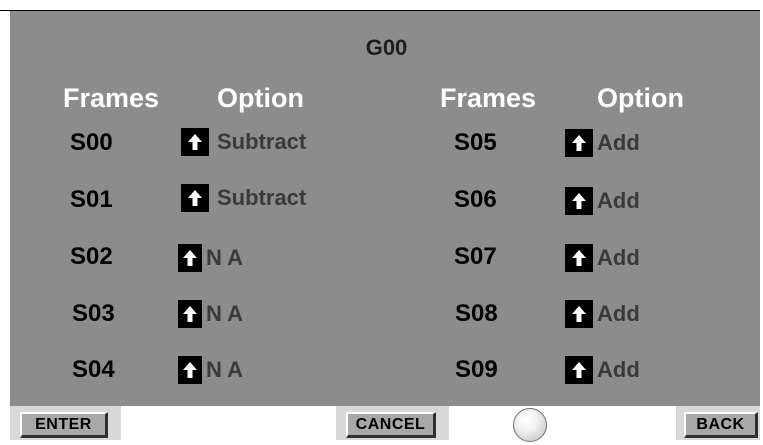 The width and height of the screenshot is (763, 445). Describe the element at coordinates (618, 257) in the screenshot. I see `option-value-s07: Add` at that location.